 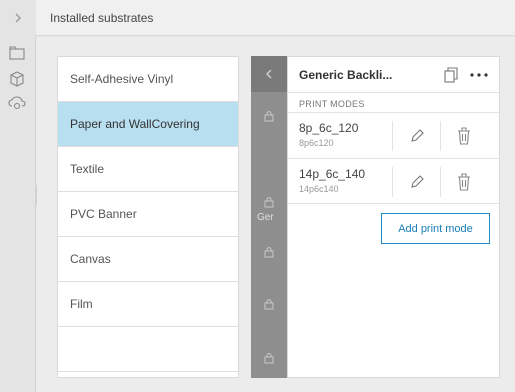 I want to click on substrate-item-canvas: Canvas, so click(x=148, y=259).